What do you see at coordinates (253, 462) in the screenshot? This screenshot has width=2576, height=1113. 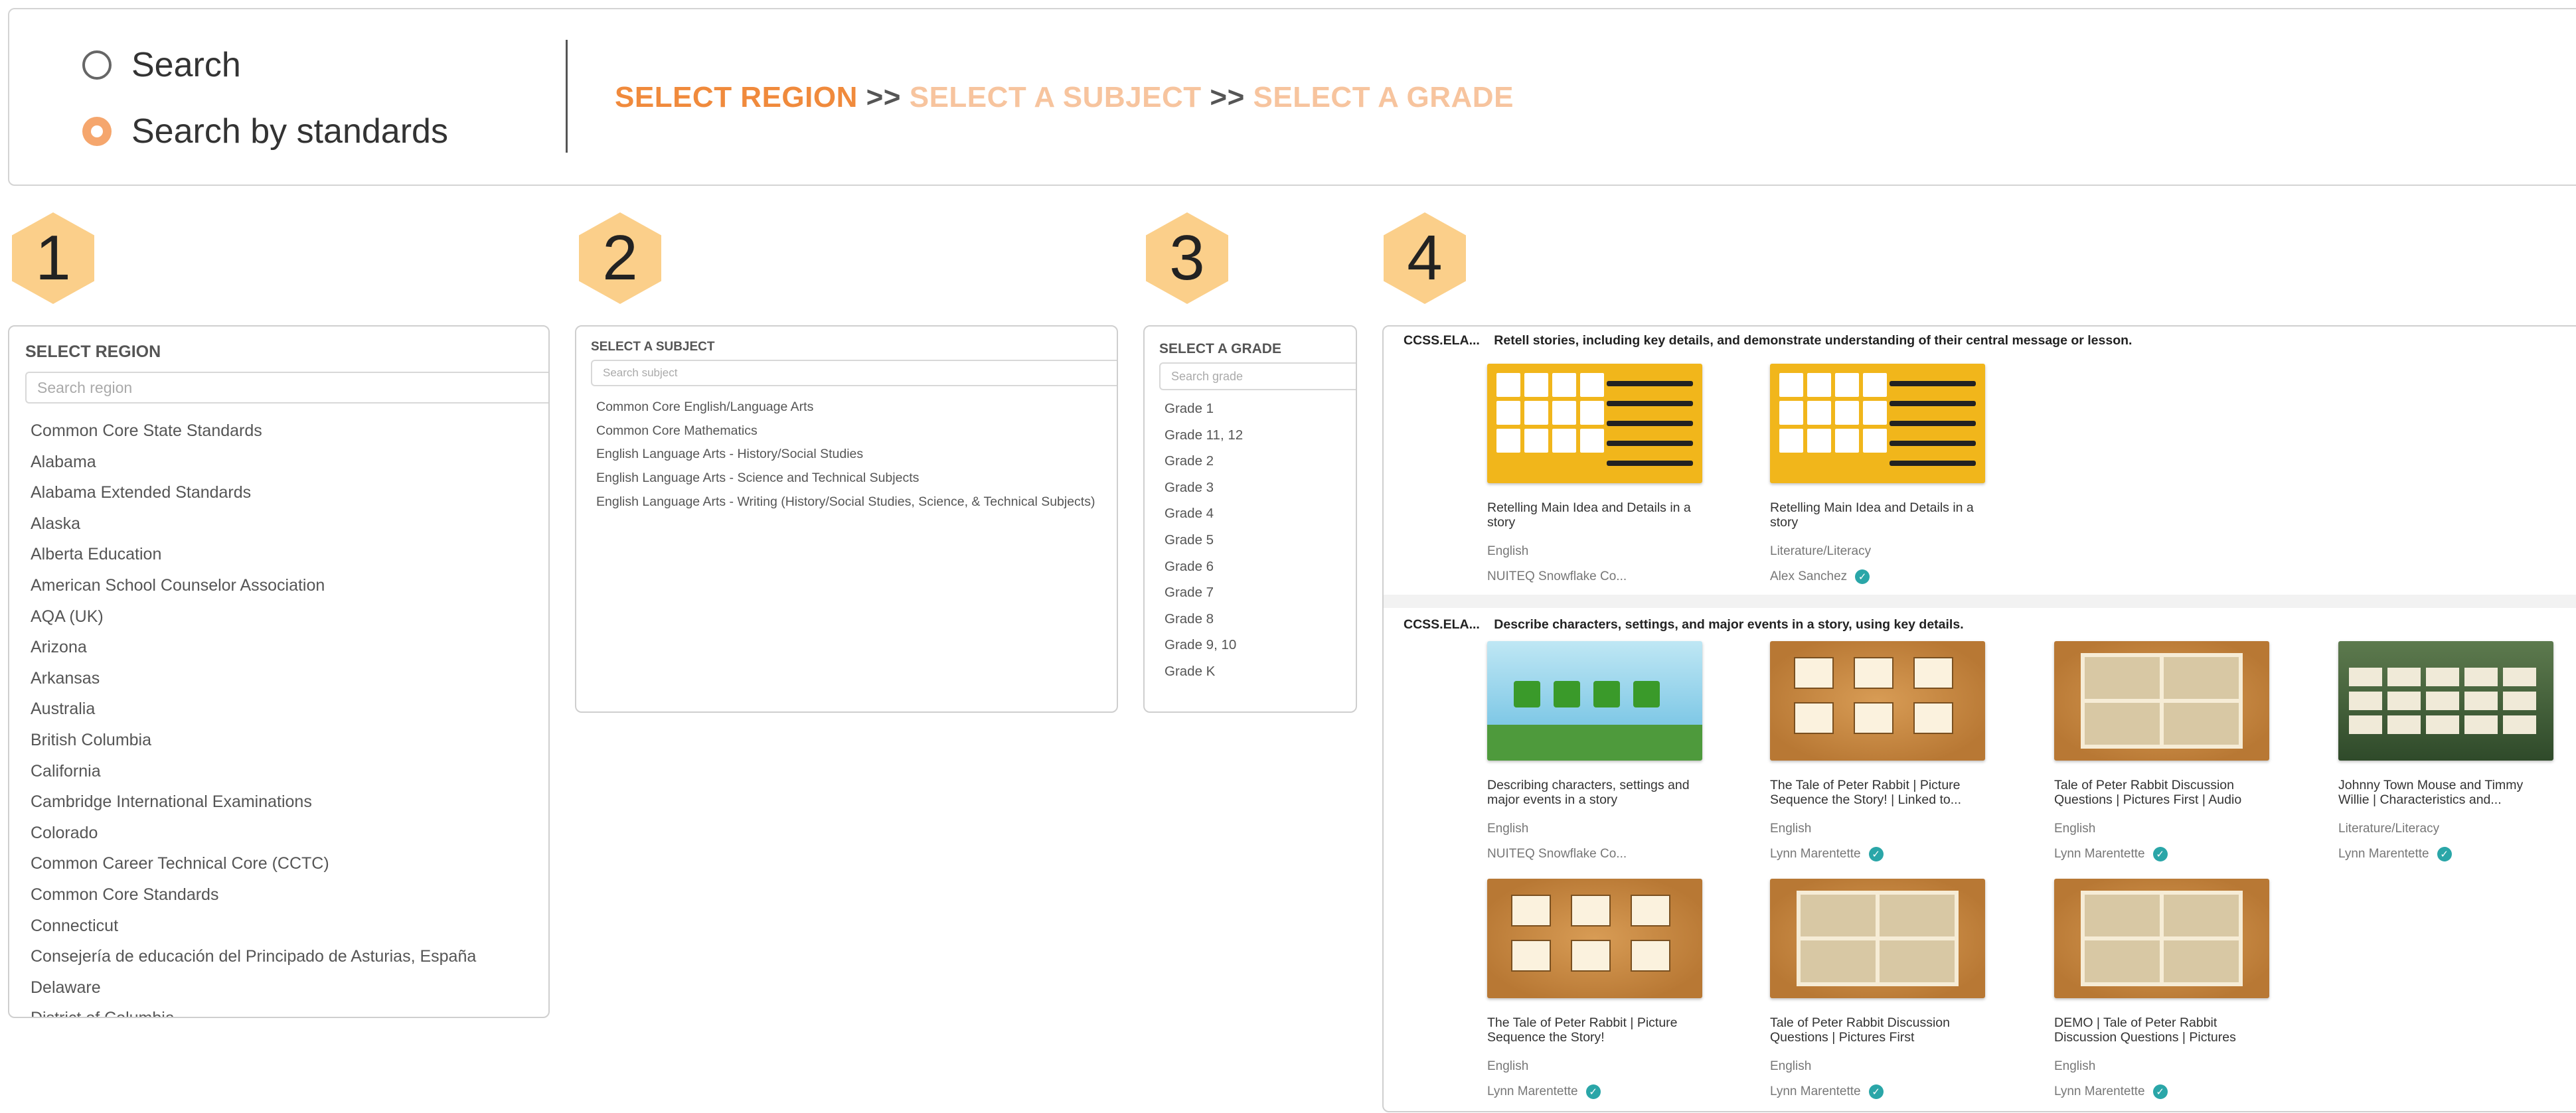 I see `region-item: Alabama` at bounding box center [253, 462].